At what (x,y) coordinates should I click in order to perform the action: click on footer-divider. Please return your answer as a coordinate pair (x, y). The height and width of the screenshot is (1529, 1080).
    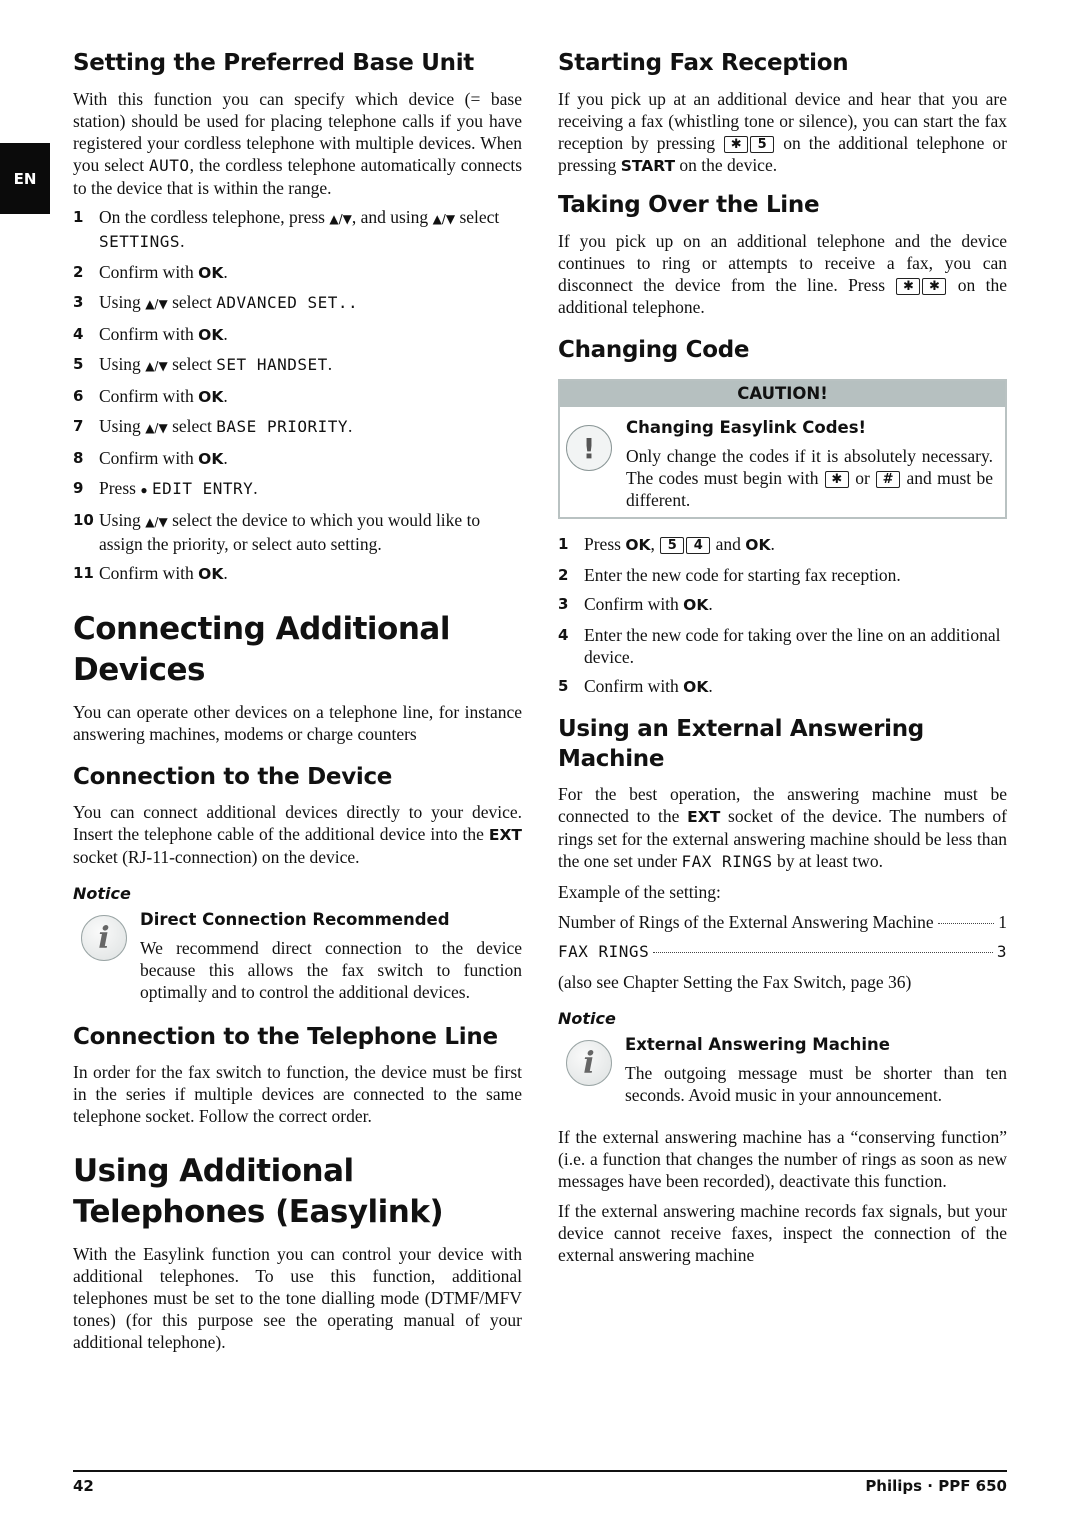
    Looking at the image, I should click on (540, 1471).